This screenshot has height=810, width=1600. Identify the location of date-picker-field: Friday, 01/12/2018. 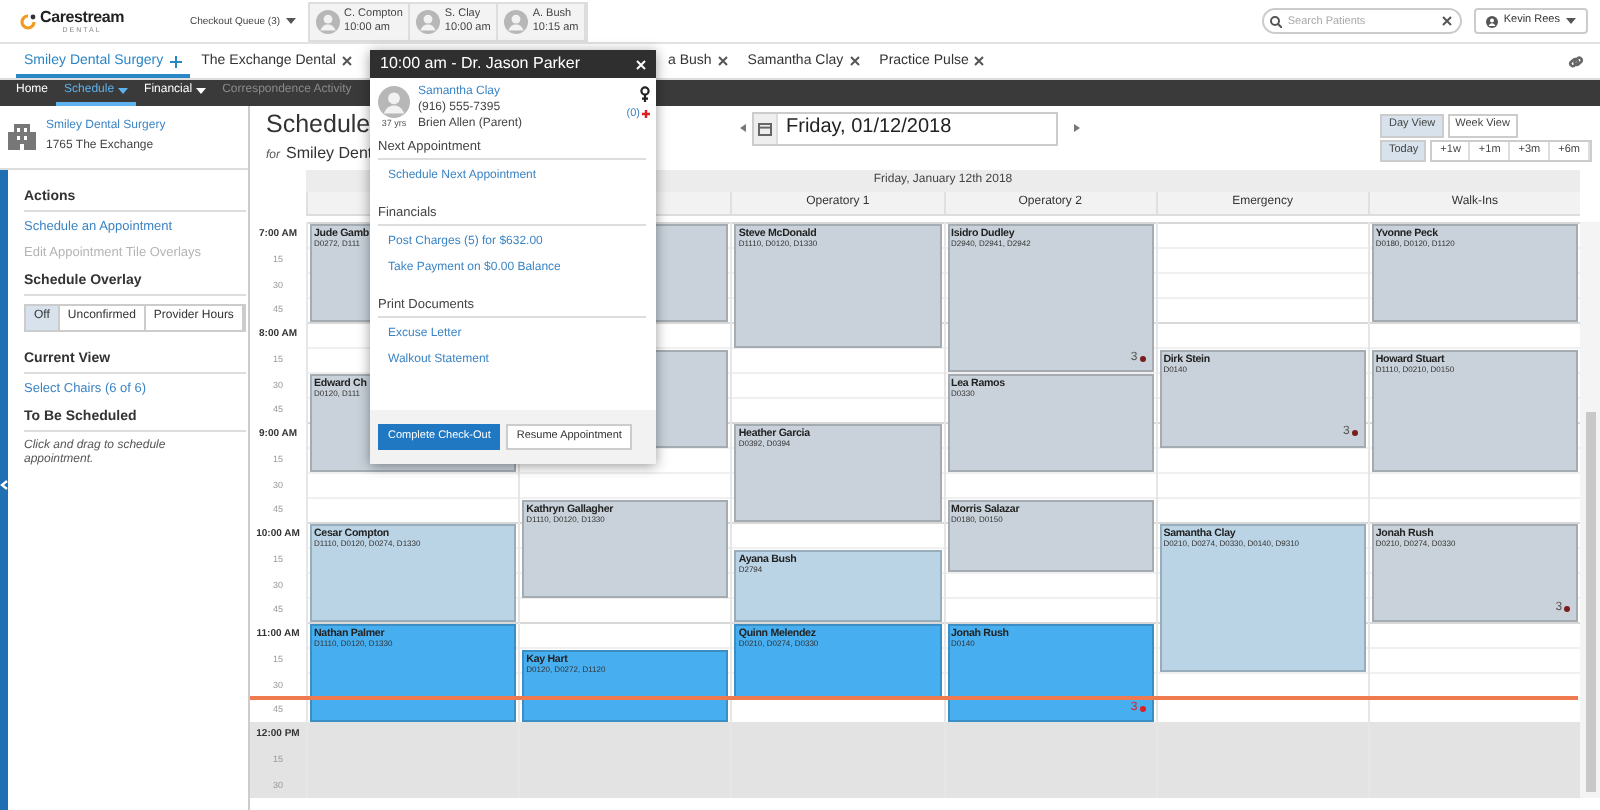
(905, 128).